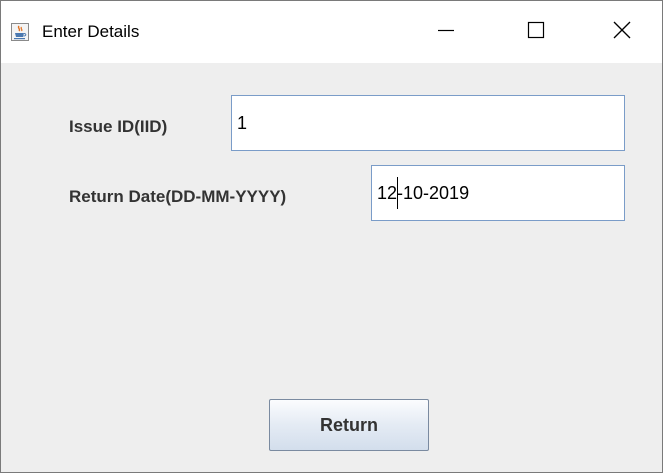 This screenshot has height=473, width=663. I want to click on return-date-input: 12-10-2019, so click(498, 193).